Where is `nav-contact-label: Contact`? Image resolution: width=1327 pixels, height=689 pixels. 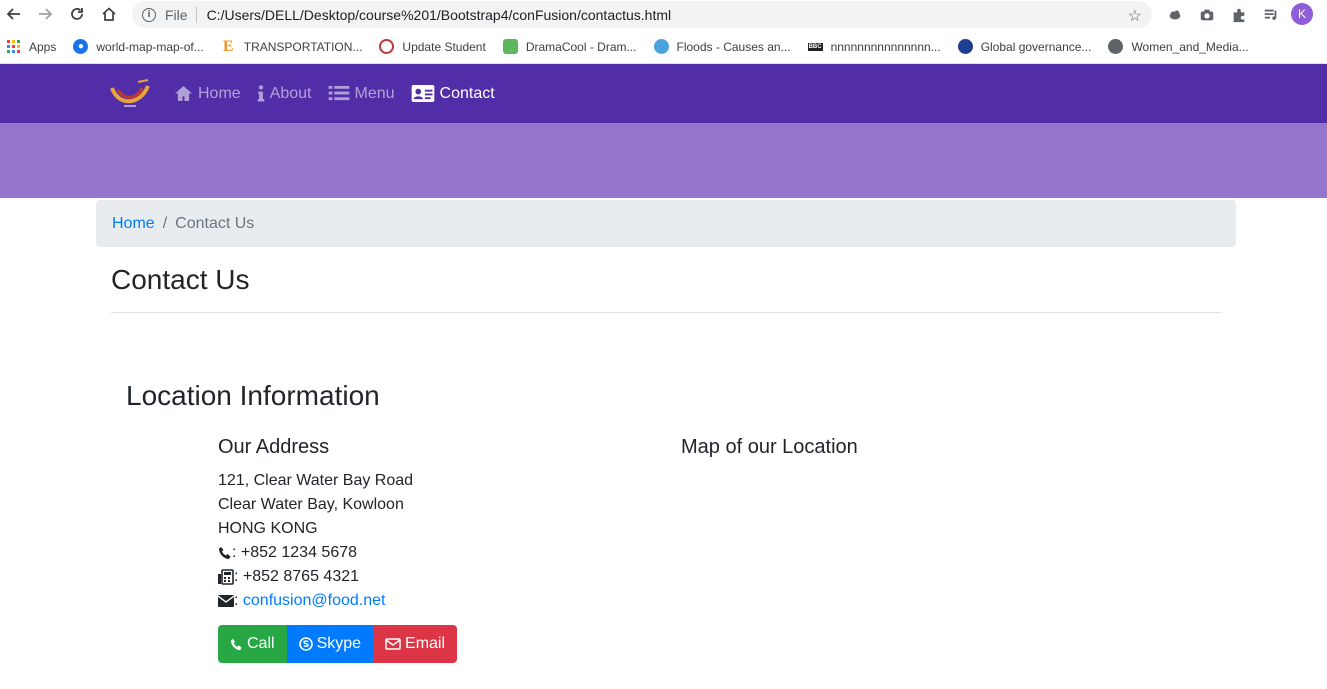 nav-contact-label: Contact is located at coordinates (467, 93).